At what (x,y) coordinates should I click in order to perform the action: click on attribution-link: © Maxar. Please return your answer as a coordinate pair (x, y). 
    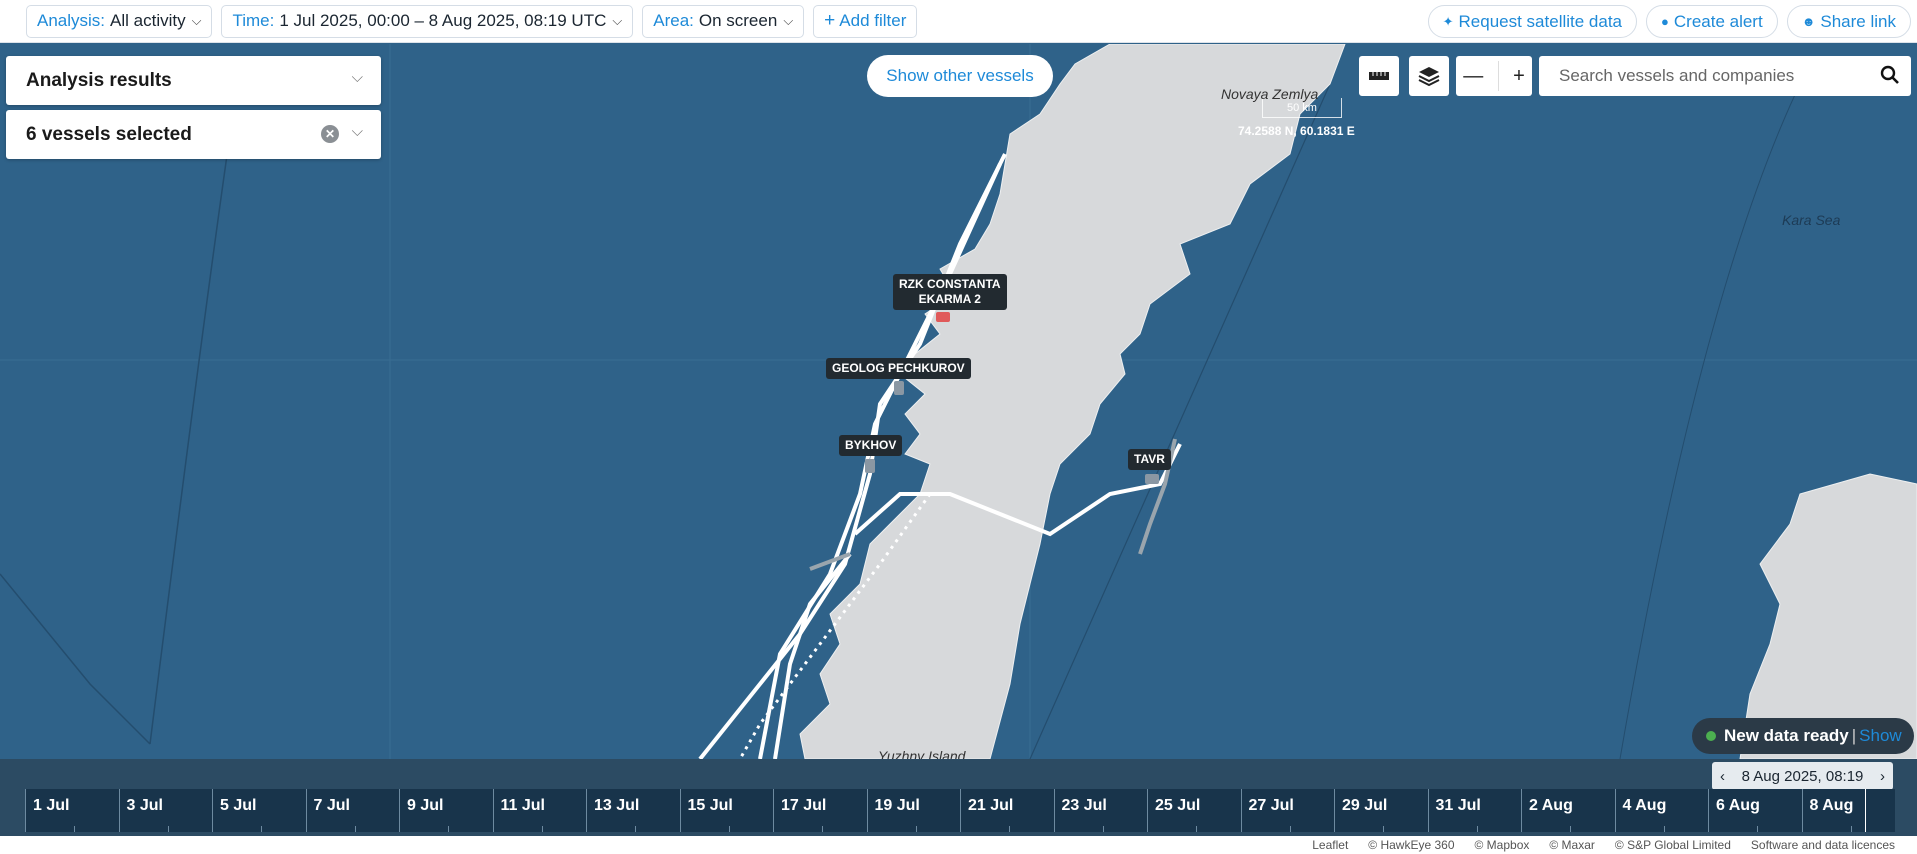
    Looking at the image, I should click on (1572, 845).